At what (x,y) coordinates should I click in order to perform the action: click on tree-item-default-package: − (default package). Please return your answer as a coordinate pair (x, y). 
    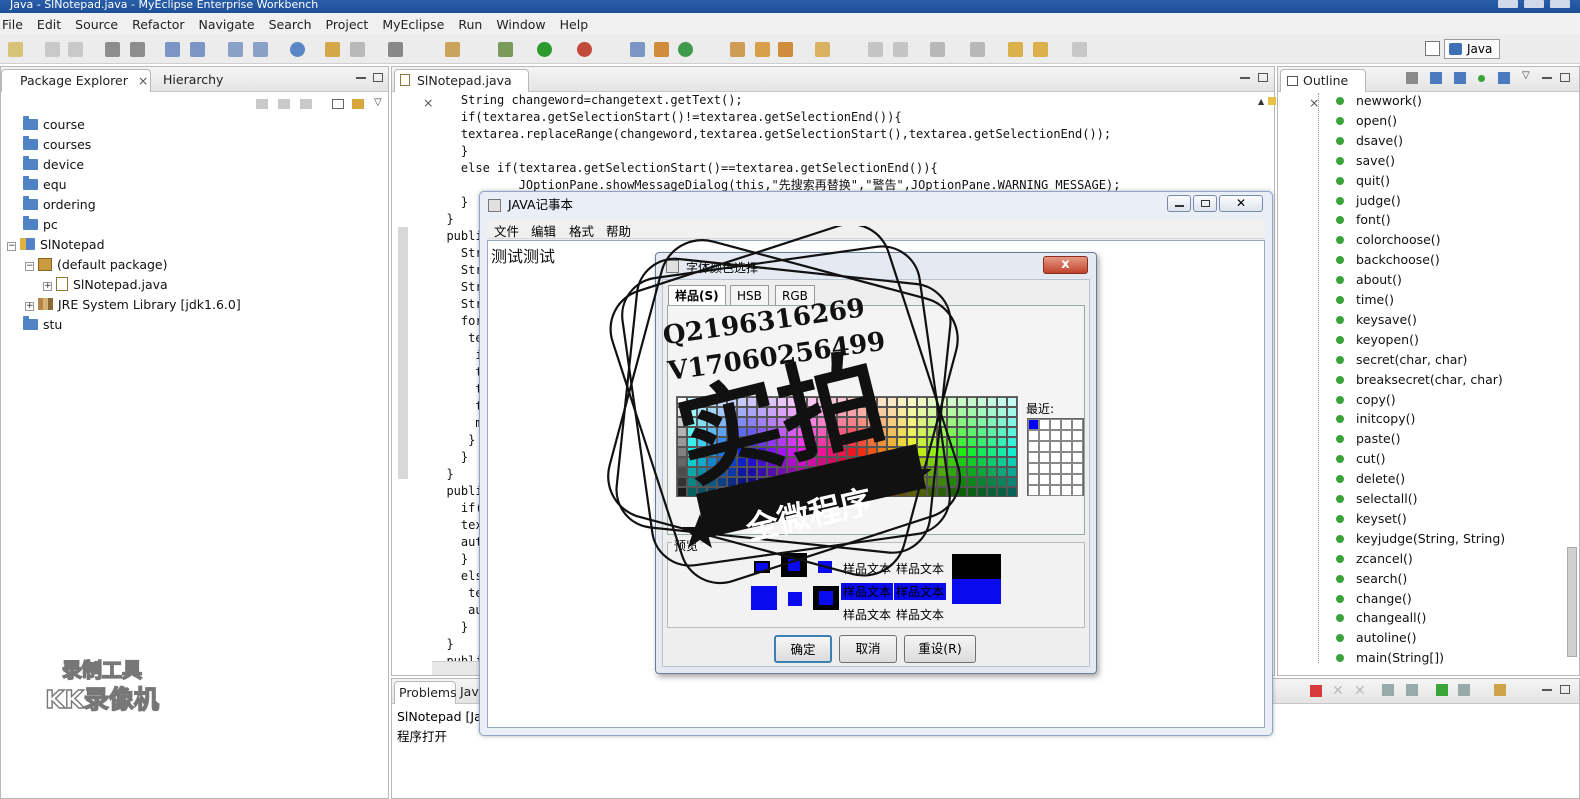
    Looking at the image, I should click on (96, 265).